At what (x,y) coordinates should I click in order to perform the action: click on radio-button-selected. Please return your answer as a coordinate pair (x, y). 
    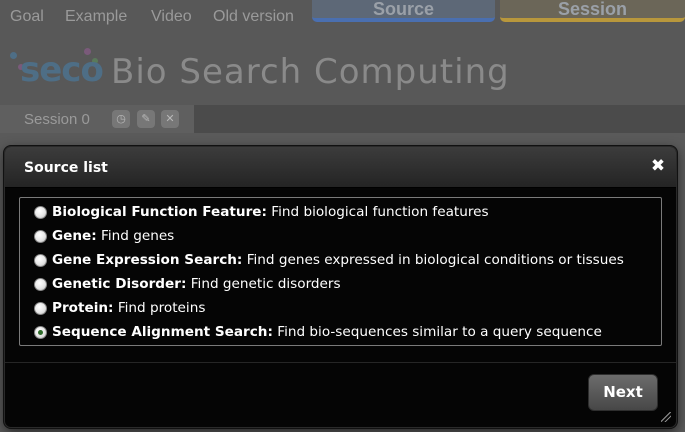
    Looking at the image, I should click on (40, 332).